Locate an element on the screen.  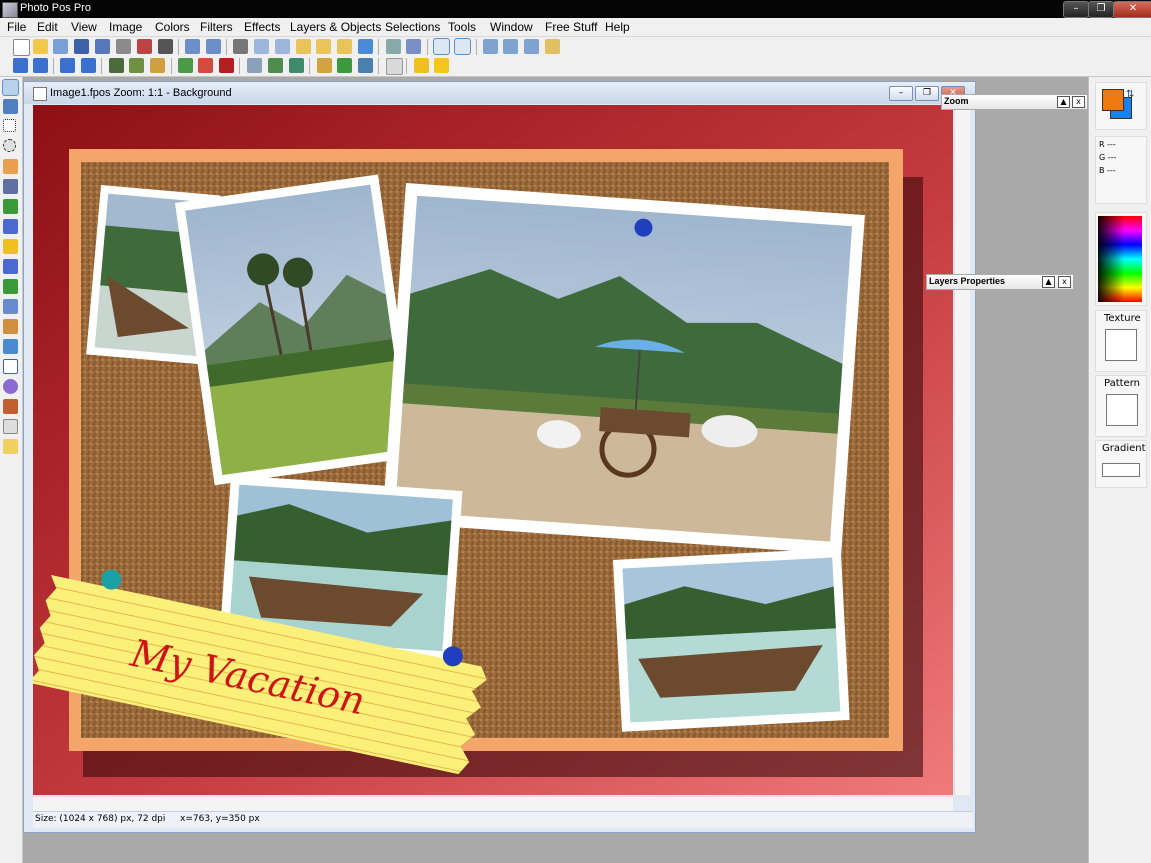
fill-icon is located at coordinates (10, 346).